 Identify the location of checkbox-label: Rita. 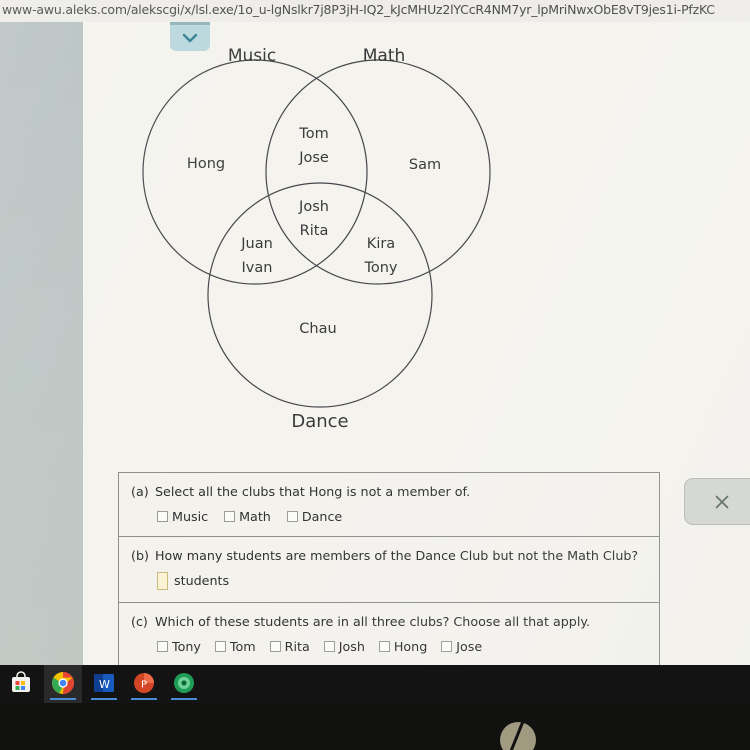
(297, 646).